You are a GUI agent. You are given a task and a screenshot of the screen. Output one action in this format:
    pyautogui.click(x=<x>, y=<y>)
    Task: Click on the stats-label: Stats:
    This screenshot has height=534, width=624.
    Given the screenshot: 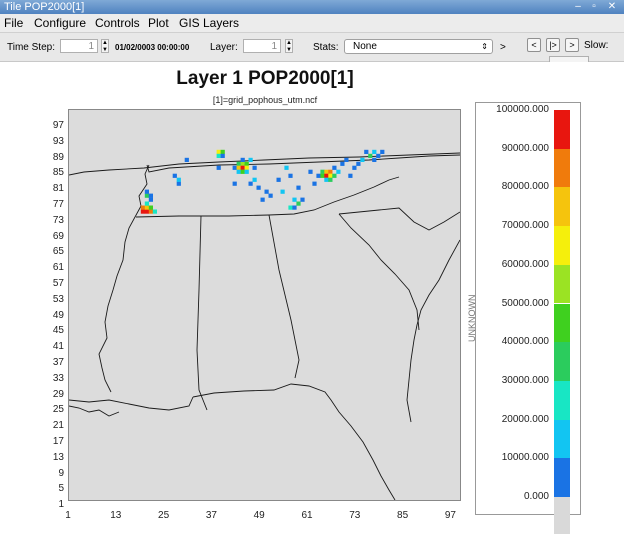 What is the action you would take?
    pyautogui.click(x=326, y=47)
    